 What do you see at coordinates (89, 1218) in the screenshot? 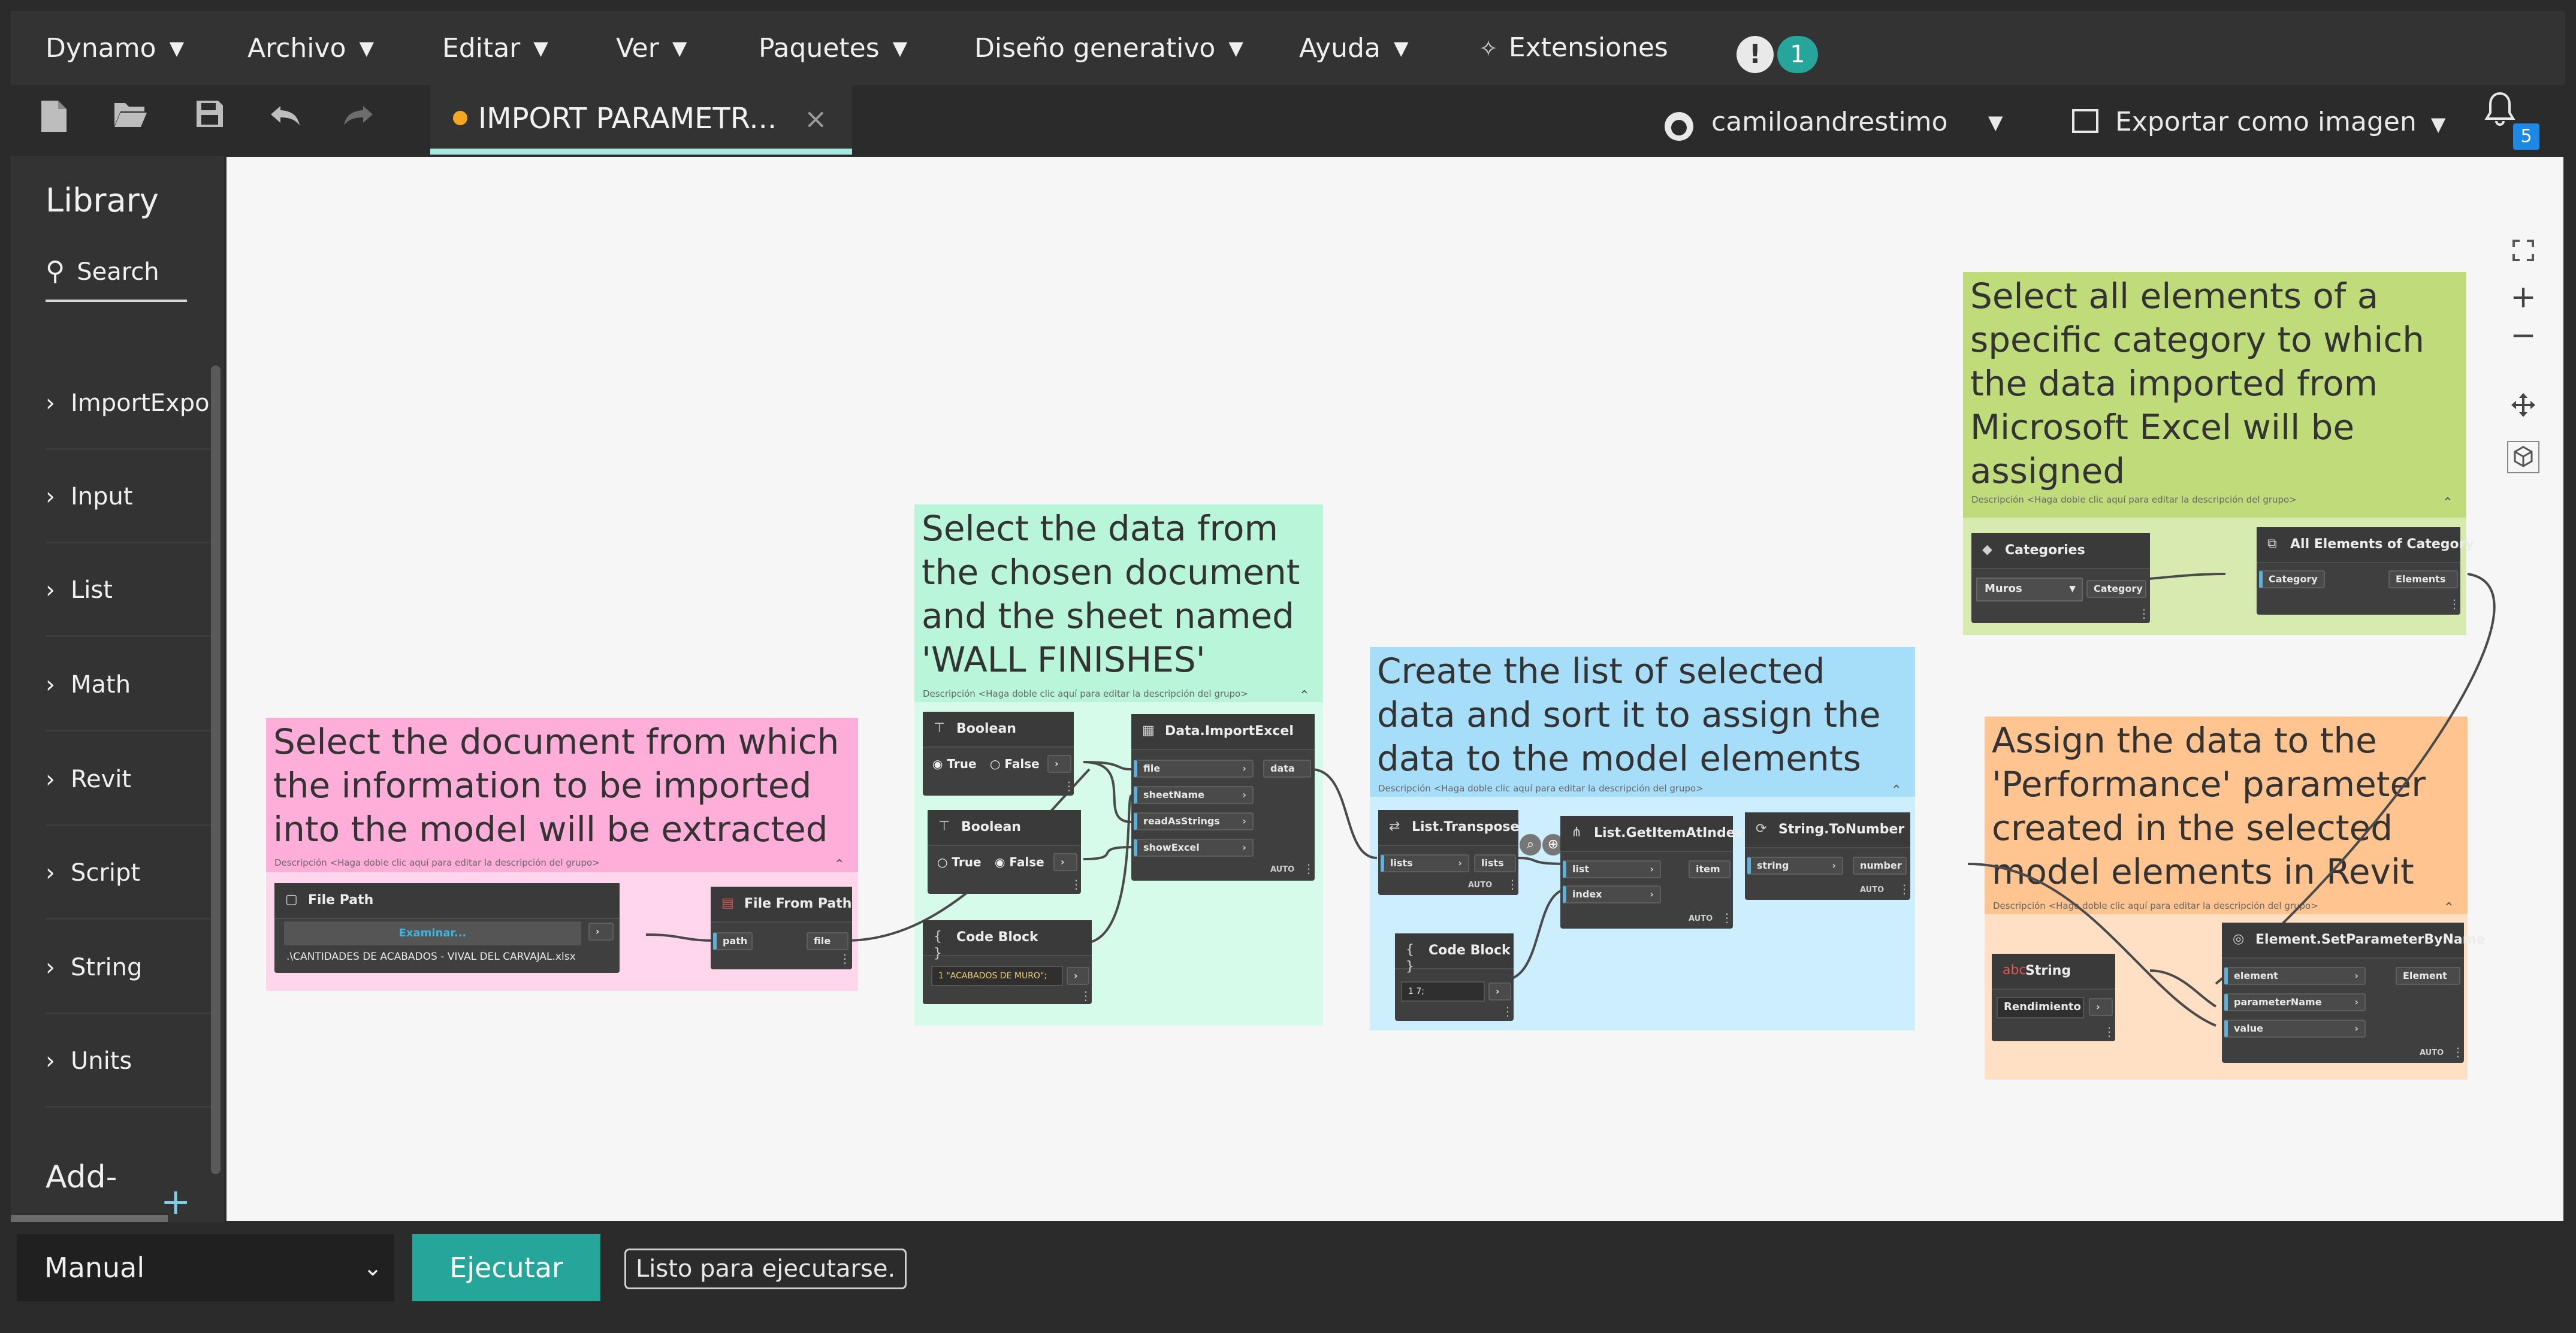
I see `library-horizontal-scrollbar` at bounding box center [89, 1218].